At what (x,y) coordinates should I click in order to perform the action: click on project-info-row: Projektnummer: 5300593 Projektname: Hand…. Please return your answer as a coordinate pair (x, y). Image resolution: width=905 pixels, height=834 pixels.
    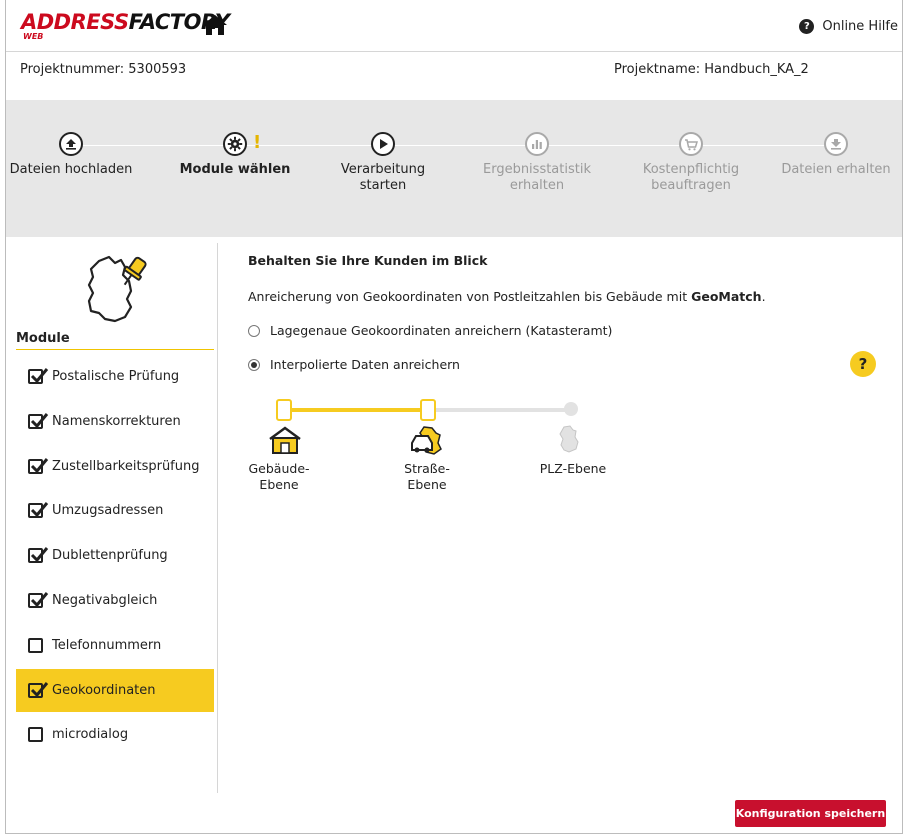
    Looking at the image, I should click on (454, 76).